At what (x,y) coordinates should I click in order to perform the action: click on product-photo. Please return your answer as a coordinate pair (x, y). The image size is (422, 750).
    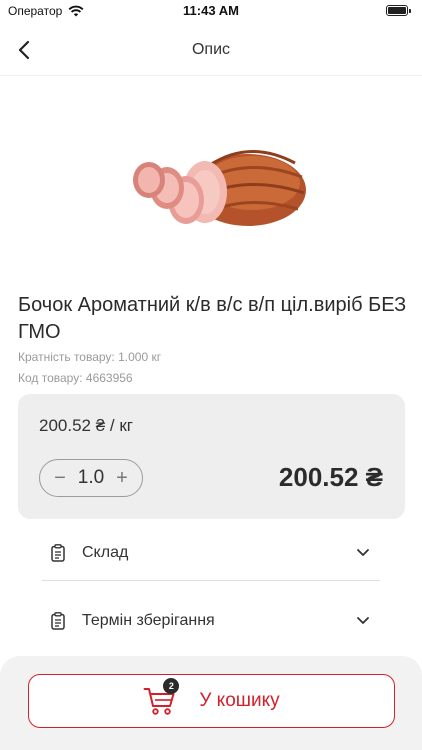
    Looking at the image, I should click on (219, 188).